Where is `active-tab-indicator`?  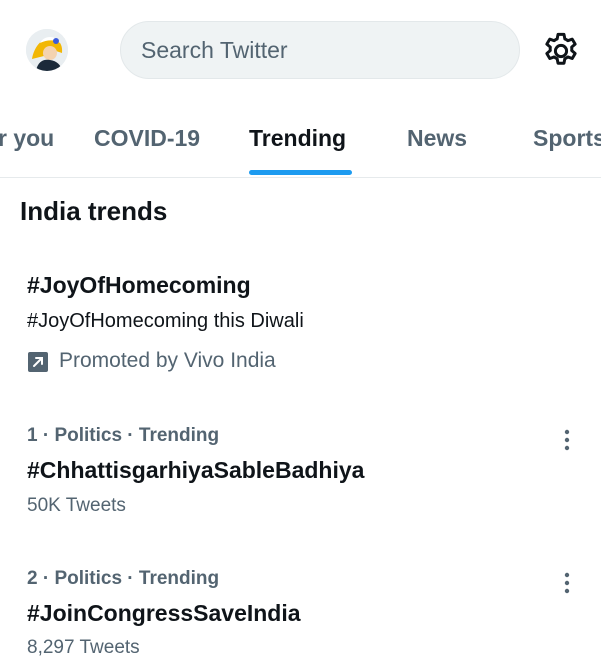 active-tab-indicator is located at coordinates (300, 172).